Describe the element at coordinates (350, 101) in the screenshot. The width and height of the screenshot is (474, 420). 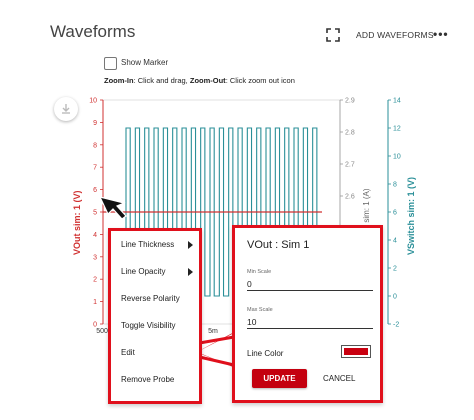
I see `middle-tick-label: 2.9` at that location.